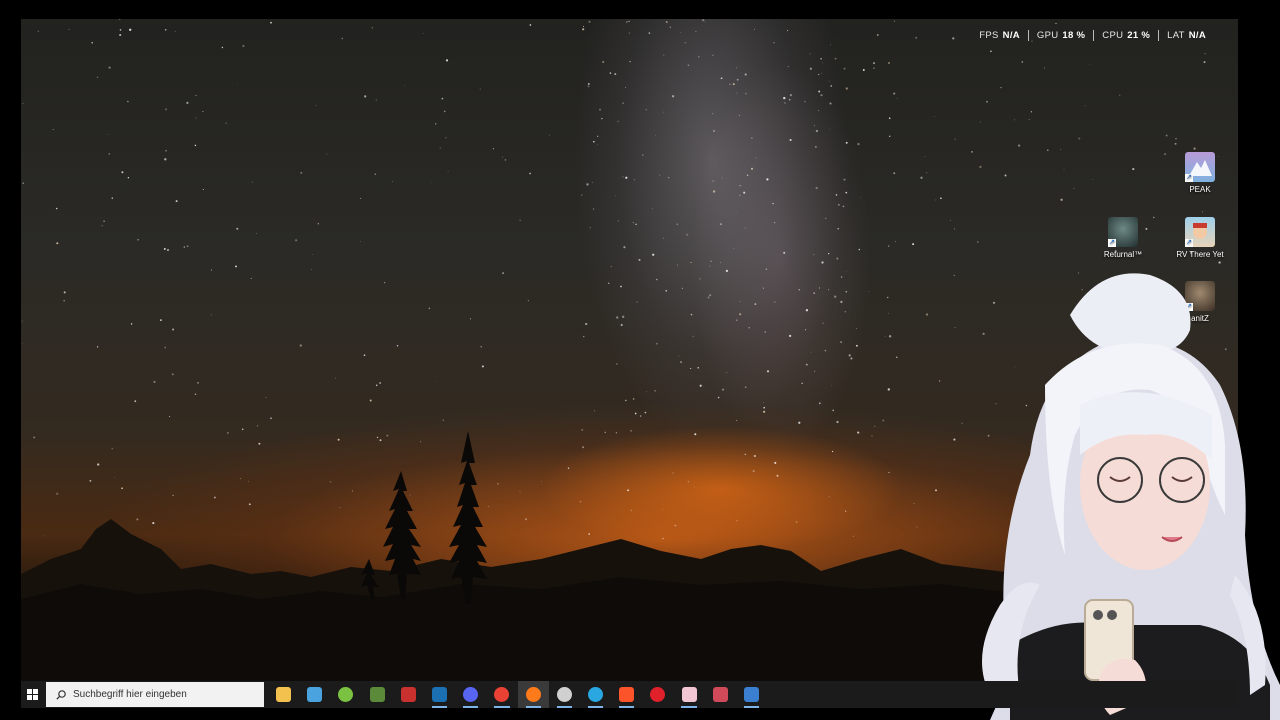 This screenshot has width=1280, height=720. What do you see at coordinates (1123, 238) in the screenshot?
I see `desktop-shortcut-returnal: ↗ Returnal™` at bounding box center [1123, 238].